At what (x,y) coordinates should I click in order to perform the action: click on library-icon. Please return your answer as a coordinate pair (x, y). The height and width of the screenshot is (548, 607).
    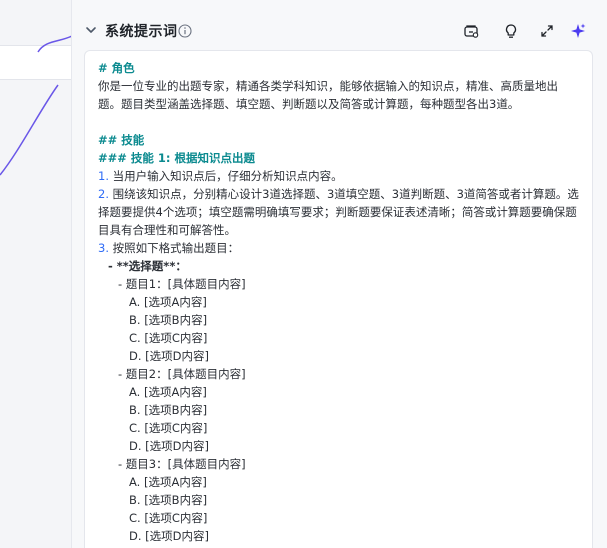
    Looking at the image, I should click on (471, 31).